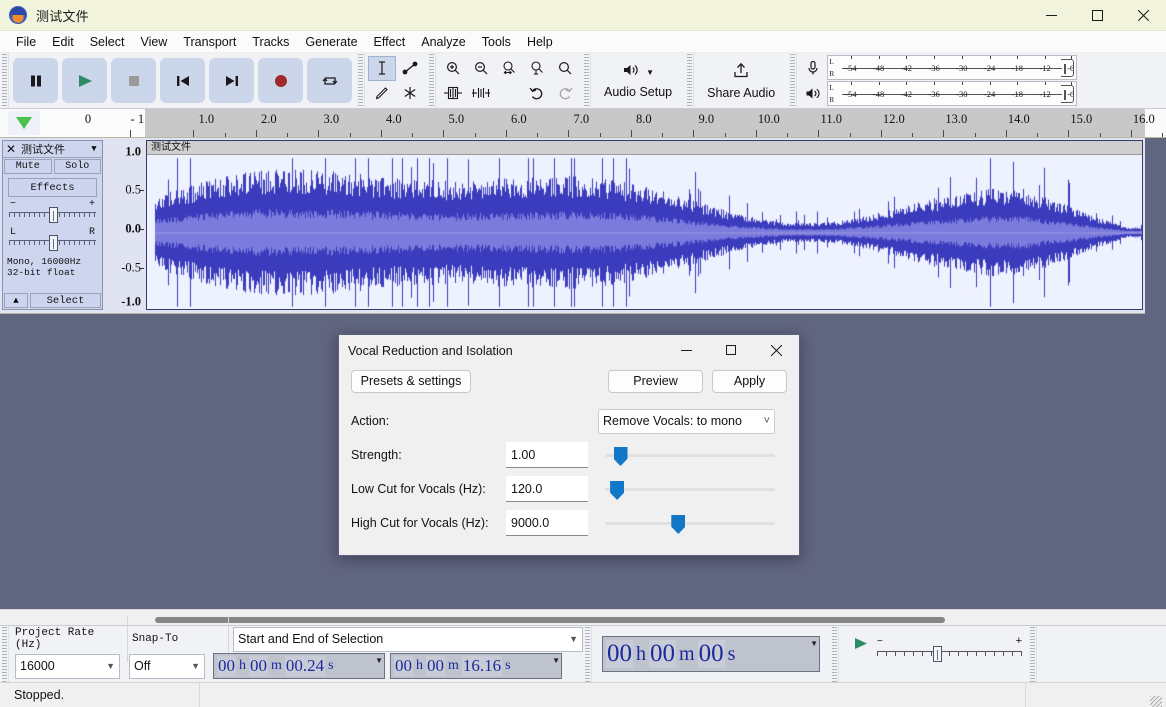  What do you see at coordinates (537, 68) in the screenshot?
I see `fit-project-button` at bounding box center [537, 68].